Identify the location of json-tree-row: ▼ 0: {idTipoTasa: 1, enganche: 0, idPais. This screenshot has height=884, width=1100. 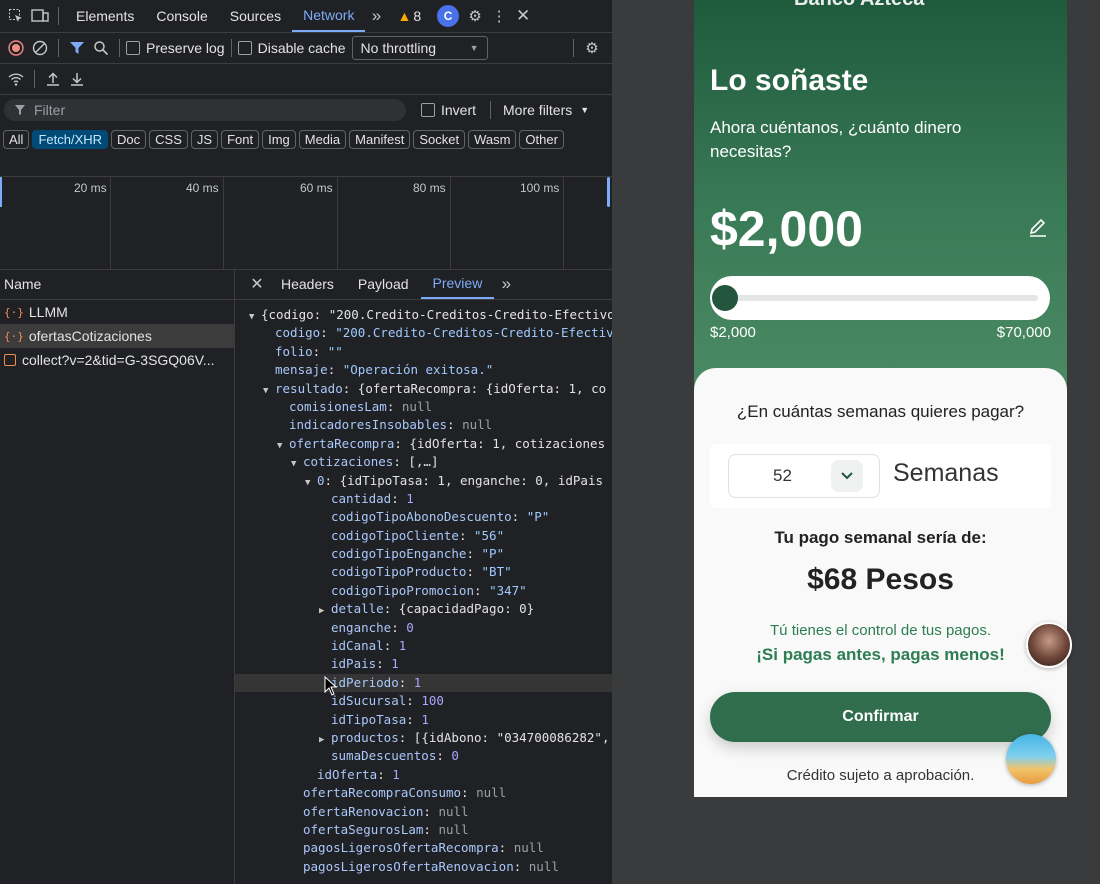
(423, 481).